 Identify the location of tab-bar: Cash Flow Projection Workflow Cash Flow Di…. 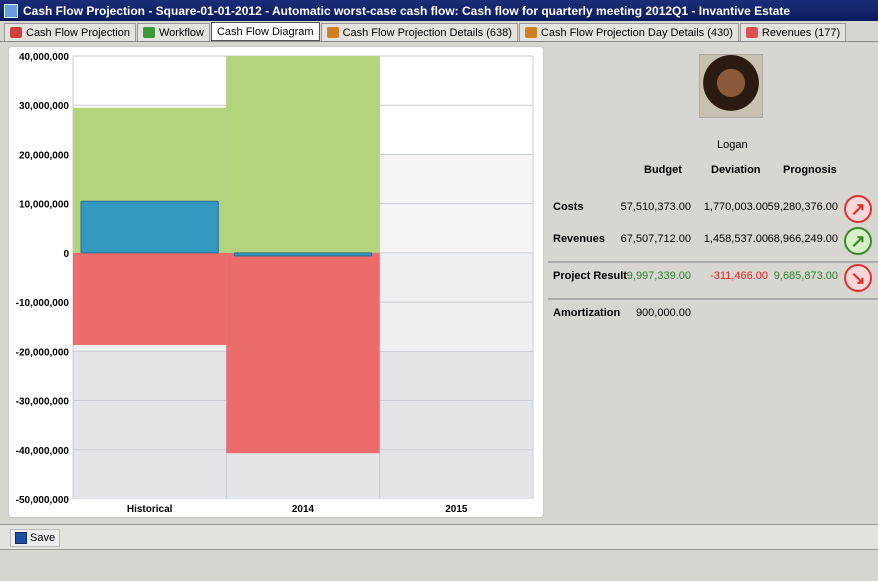
(439, 32).